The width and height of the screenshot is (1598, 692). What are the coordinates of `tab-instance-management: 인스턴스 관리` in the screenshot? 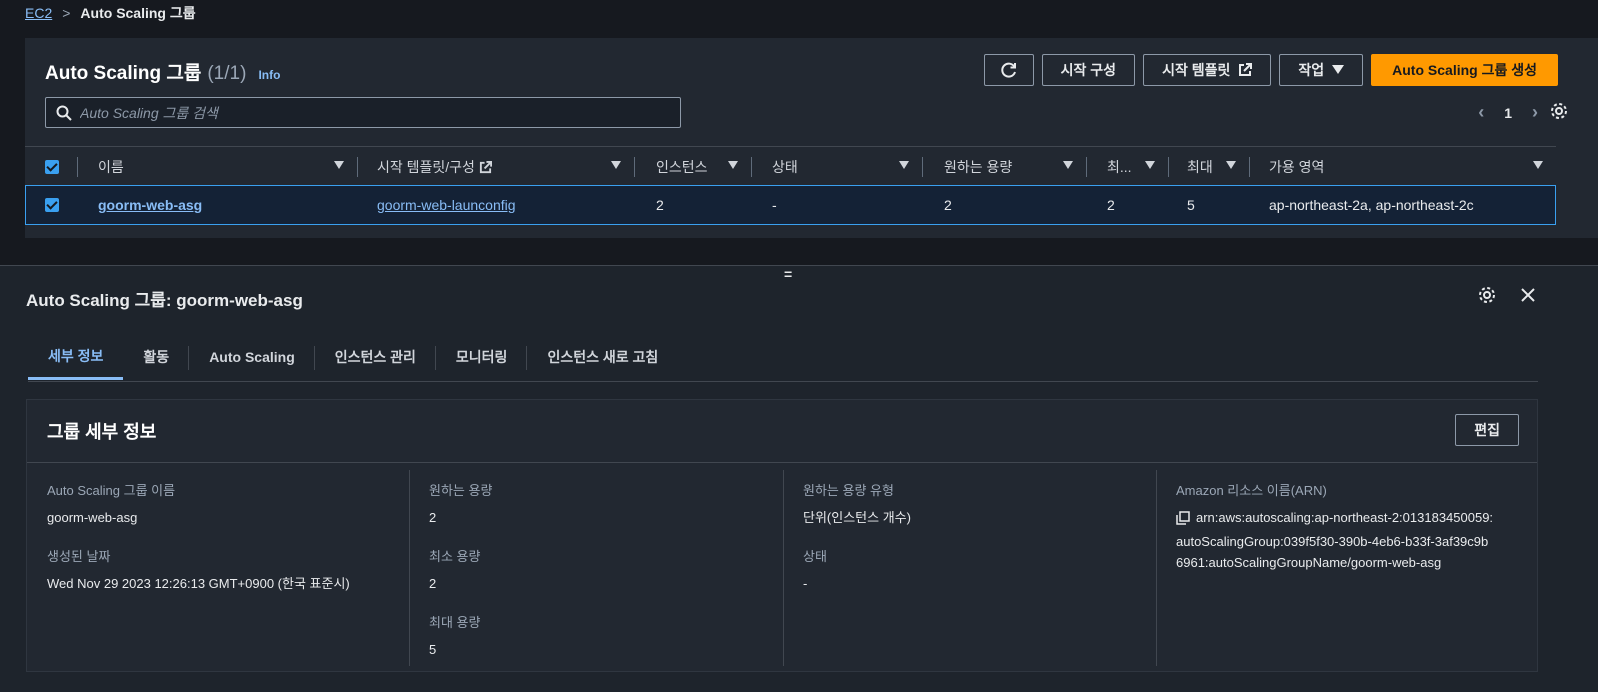 It's located at (375, 357).